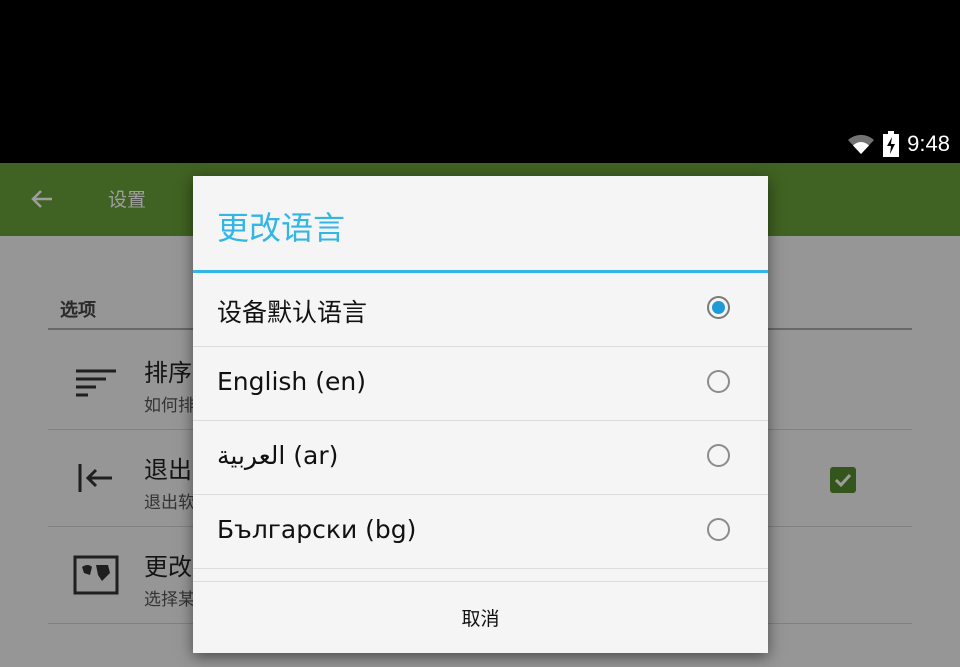 This screenshot has height=667, width=960. I want to click on language-option-default: 设备默认语言, so click(480, 310).